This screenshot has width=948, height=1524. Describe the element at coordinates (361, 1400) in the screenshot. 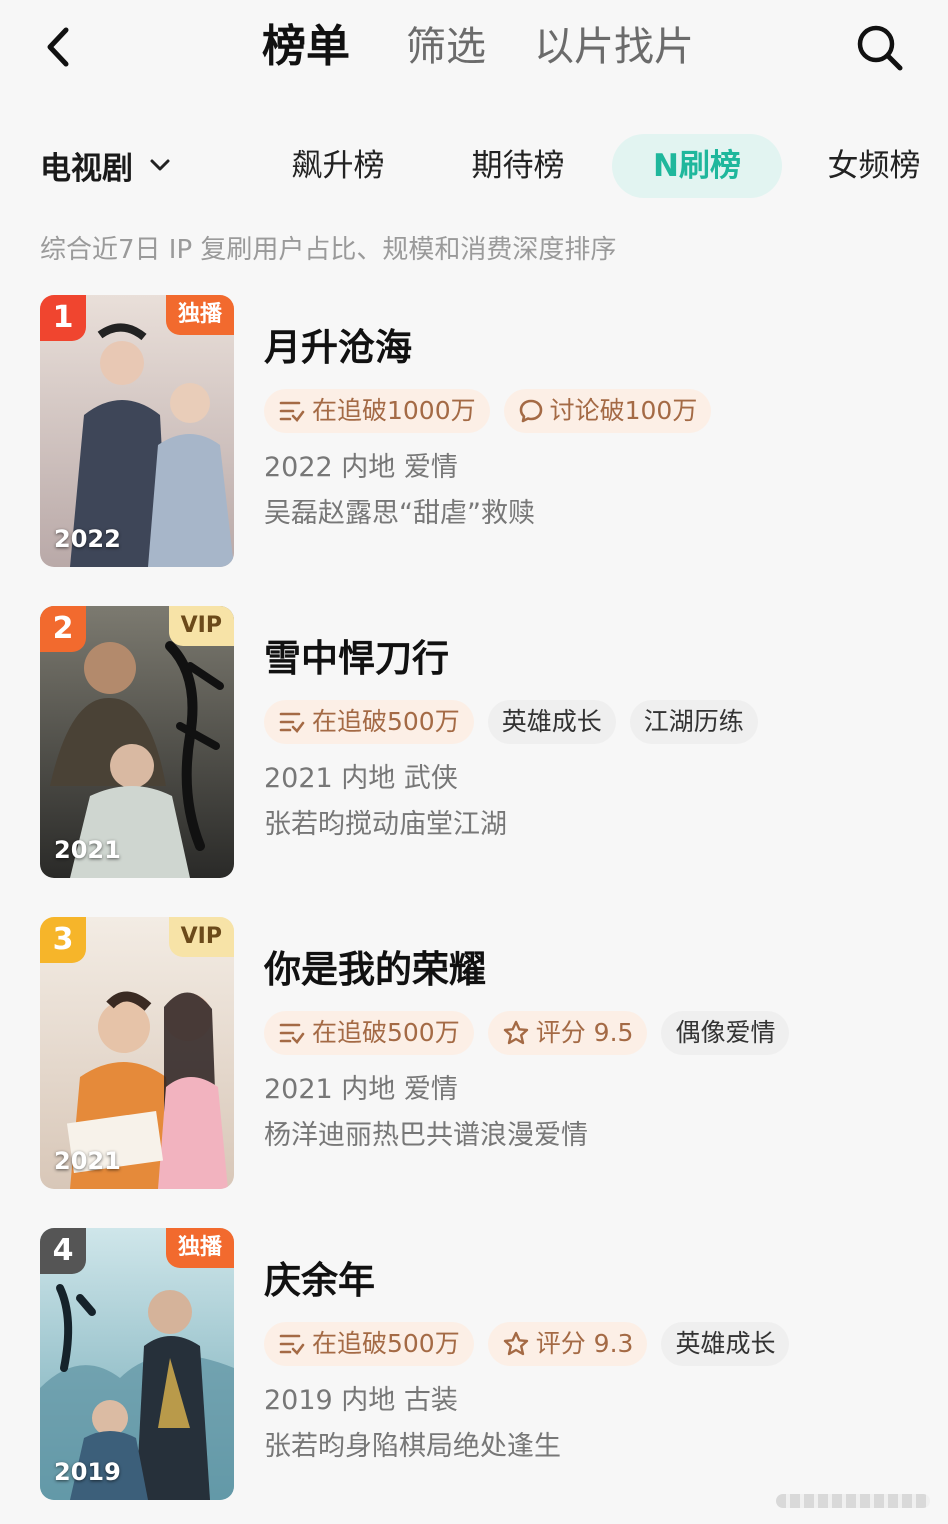

I see `show-meta: 2019 内地 古装` at that location.